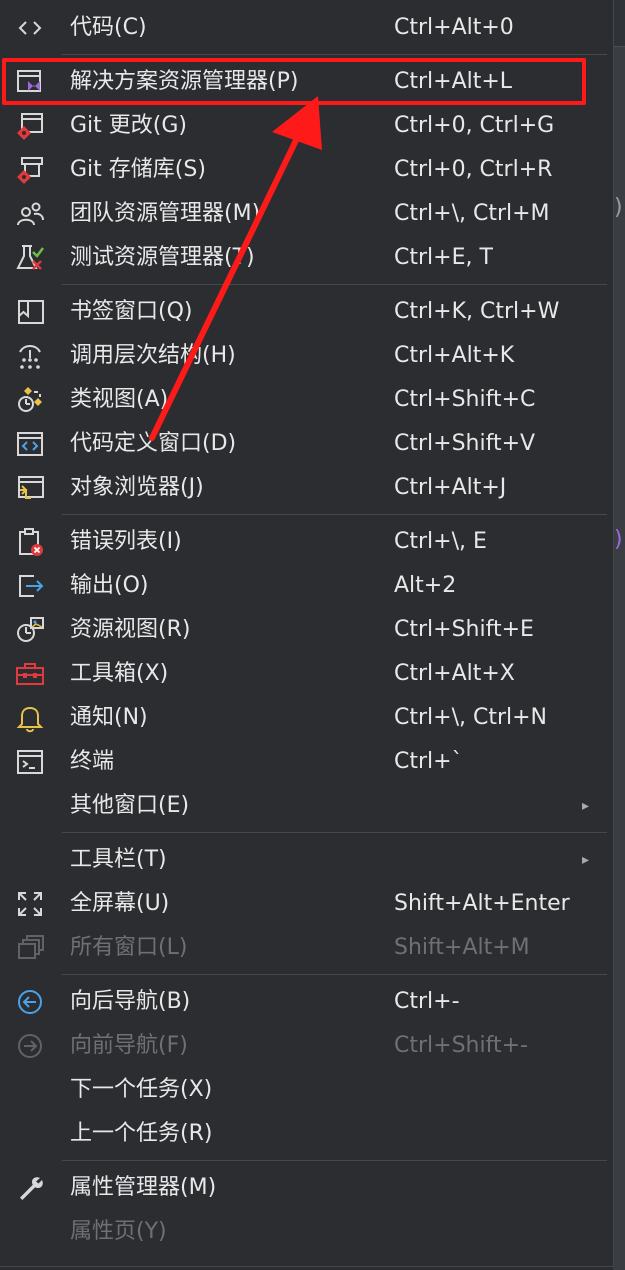  I want to click on navigate-forward-icon, so click(30, 1046).